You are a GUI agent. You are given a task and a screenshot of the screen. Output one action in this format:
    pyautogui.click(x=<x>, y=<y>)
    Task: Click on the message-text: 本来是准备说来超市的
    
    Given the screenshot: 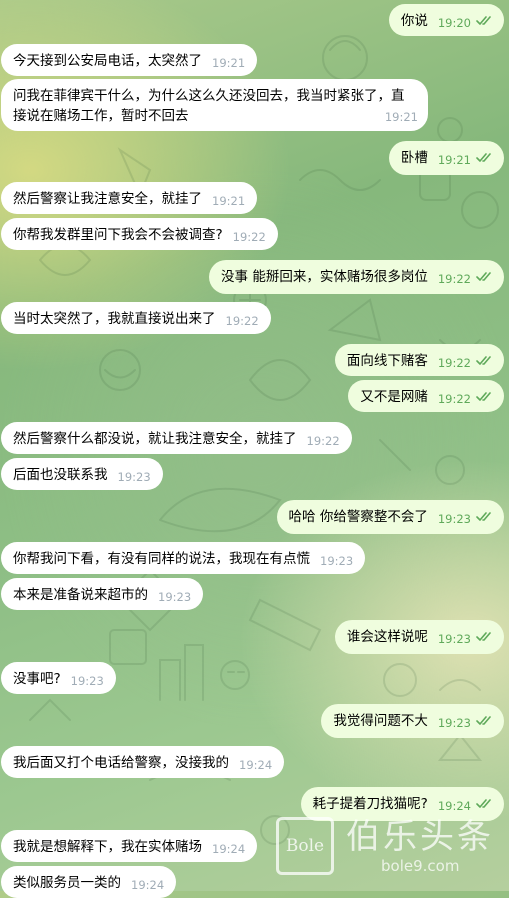 What is the action you would take?
    pyautogui.click(x=80, y=595)
    